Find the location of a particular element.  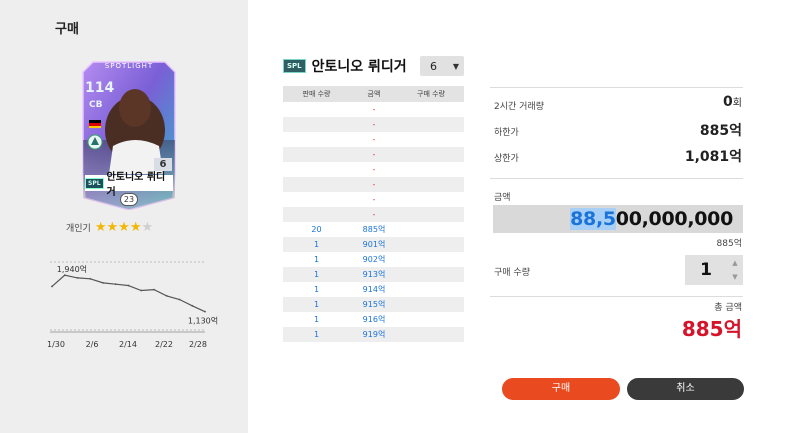

x-tick-label: 1/30 is located at coordinates (56, 344).